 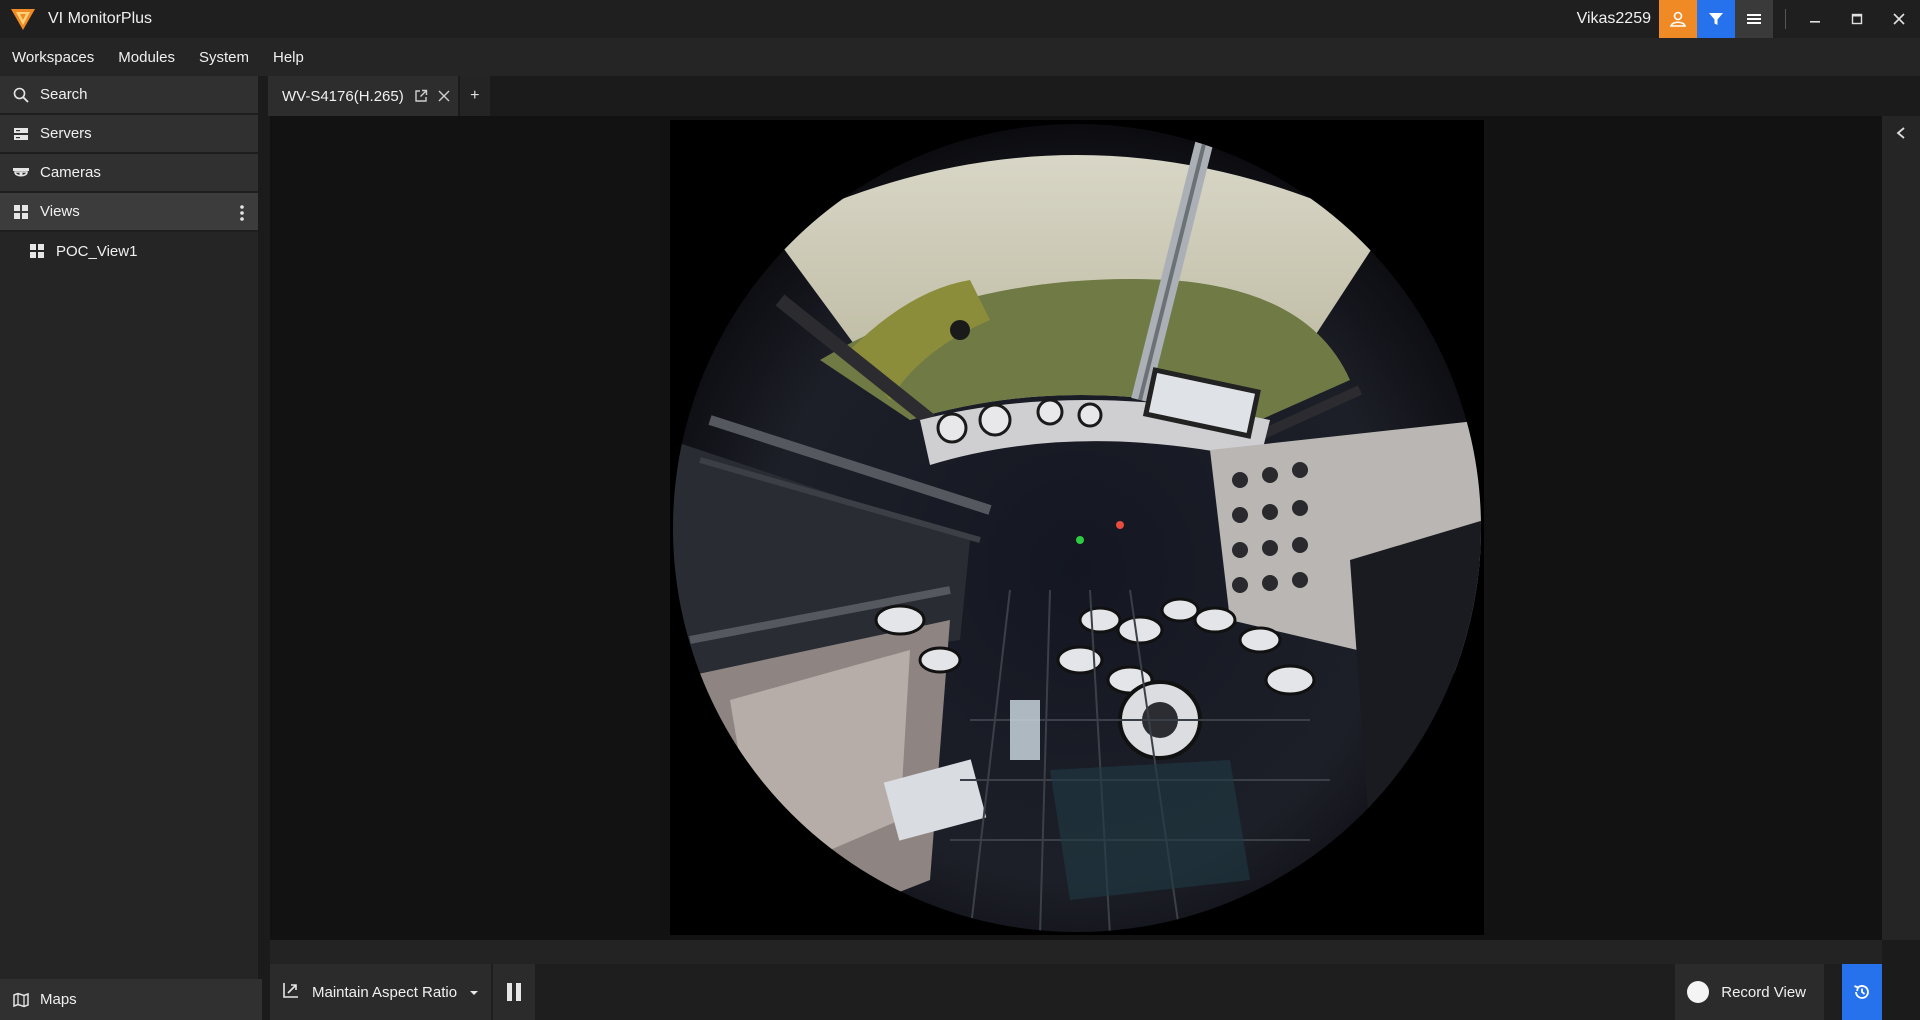 I want to click on close-icon, so click(x=1899, y=19).